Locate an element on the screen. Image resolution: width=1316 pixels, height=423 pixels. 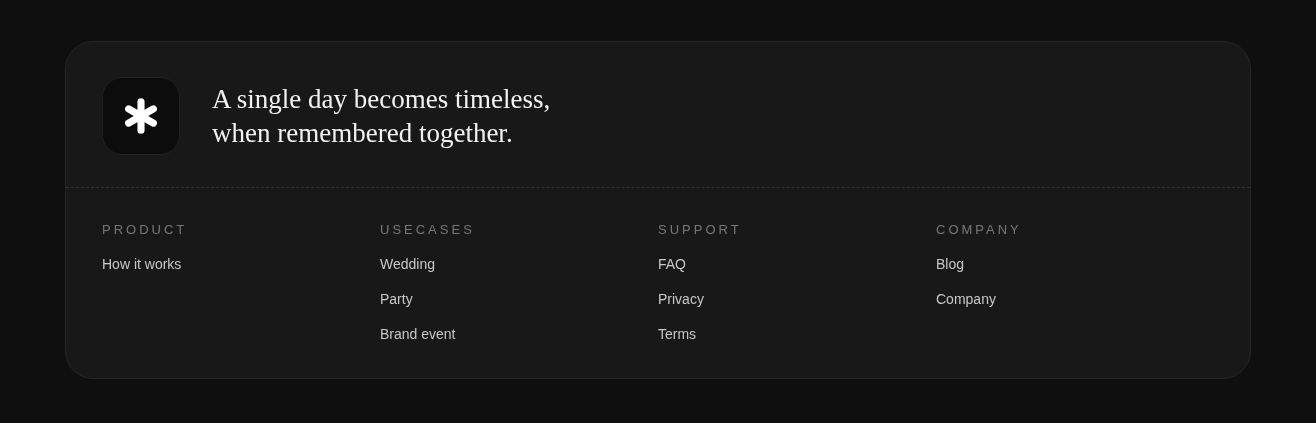
footer-link: Privacy is located at coordinates (681, 299).